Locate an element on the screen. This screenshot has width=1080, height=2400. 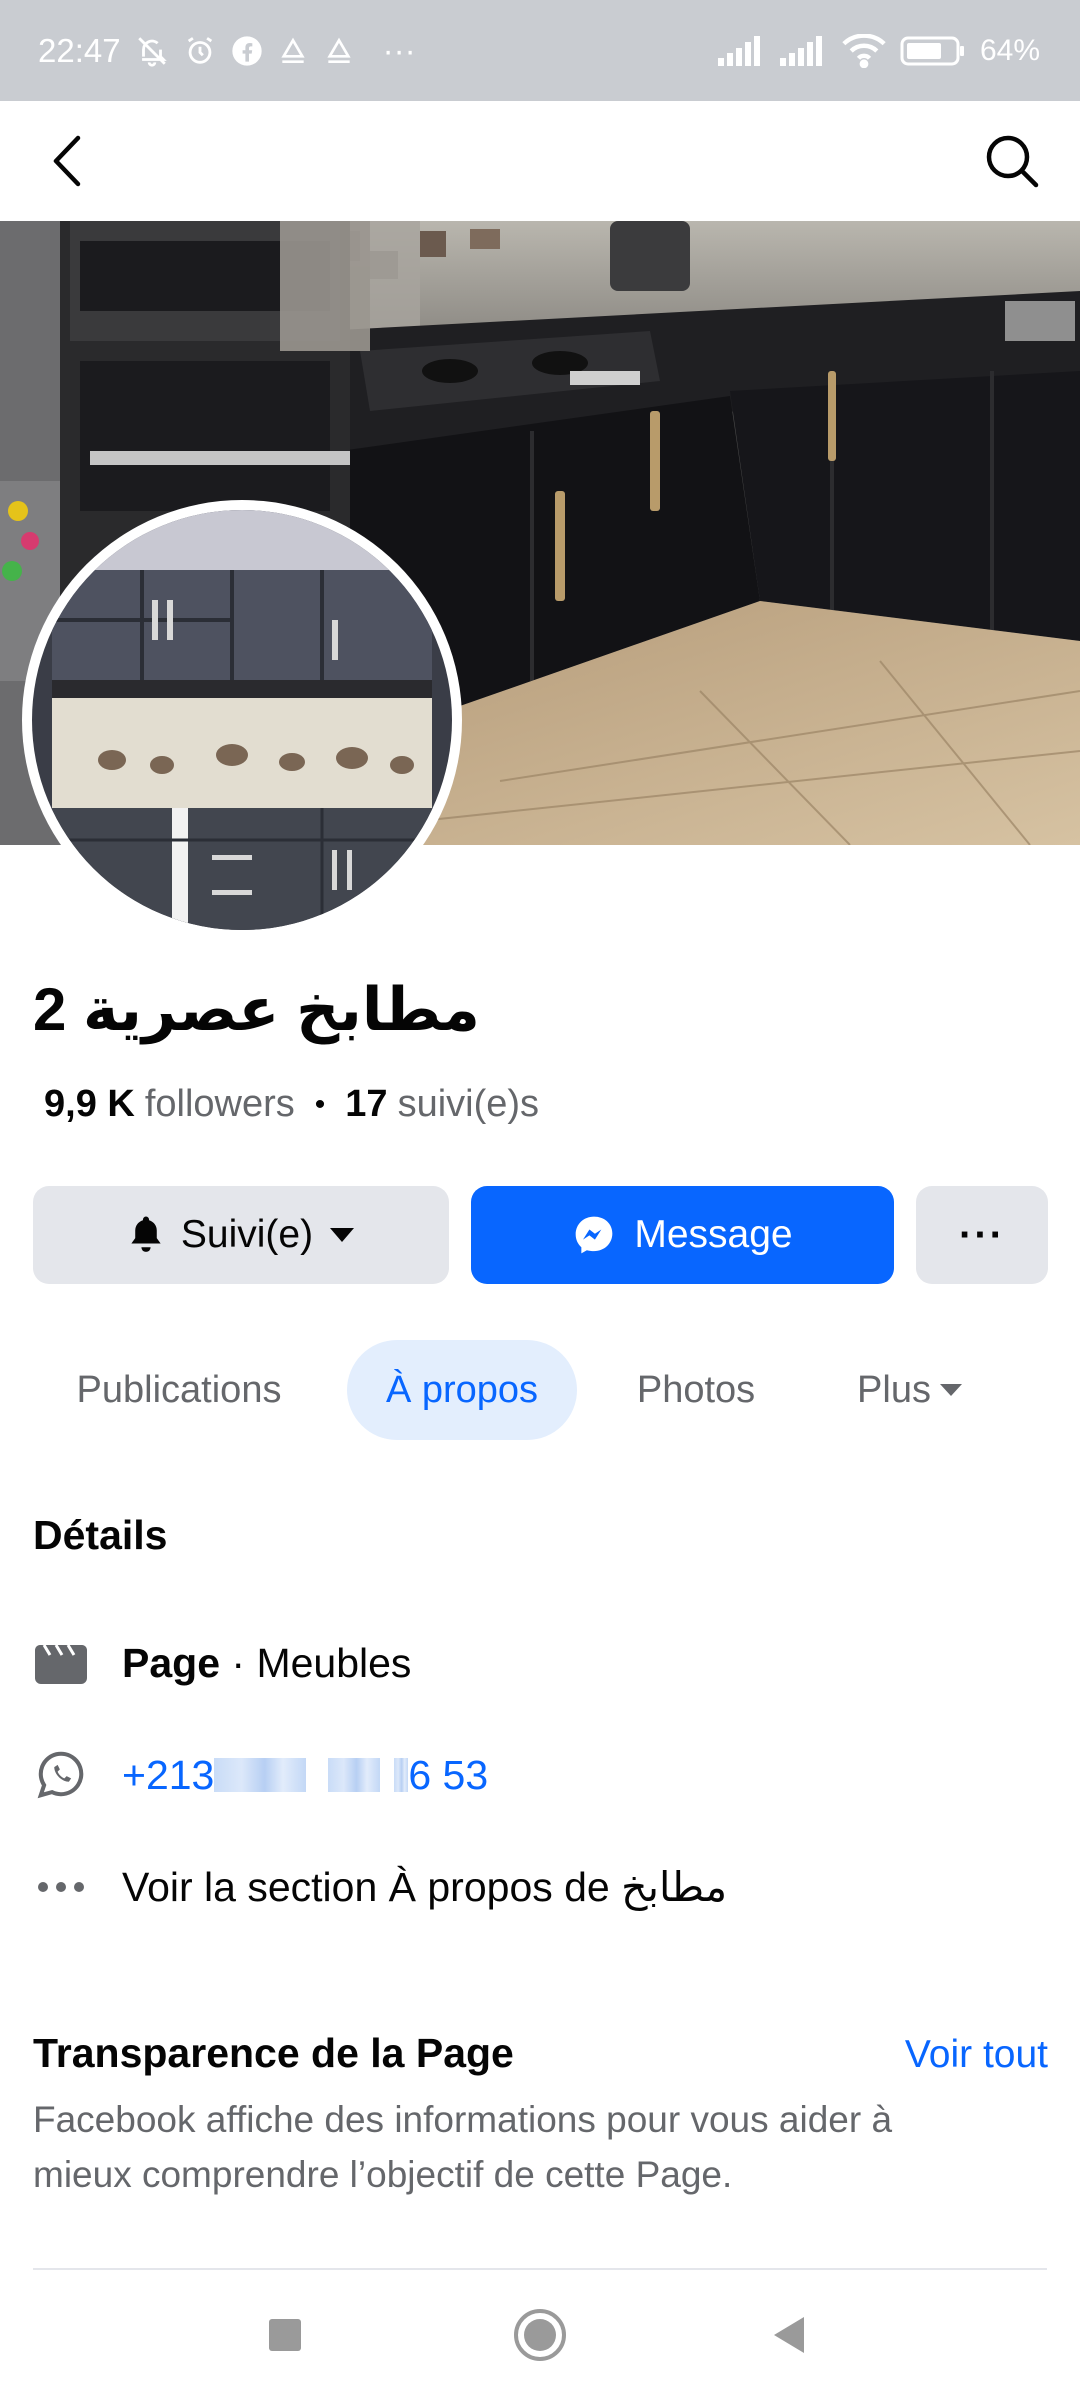
profile-picture is located at coordinates (242, 720).